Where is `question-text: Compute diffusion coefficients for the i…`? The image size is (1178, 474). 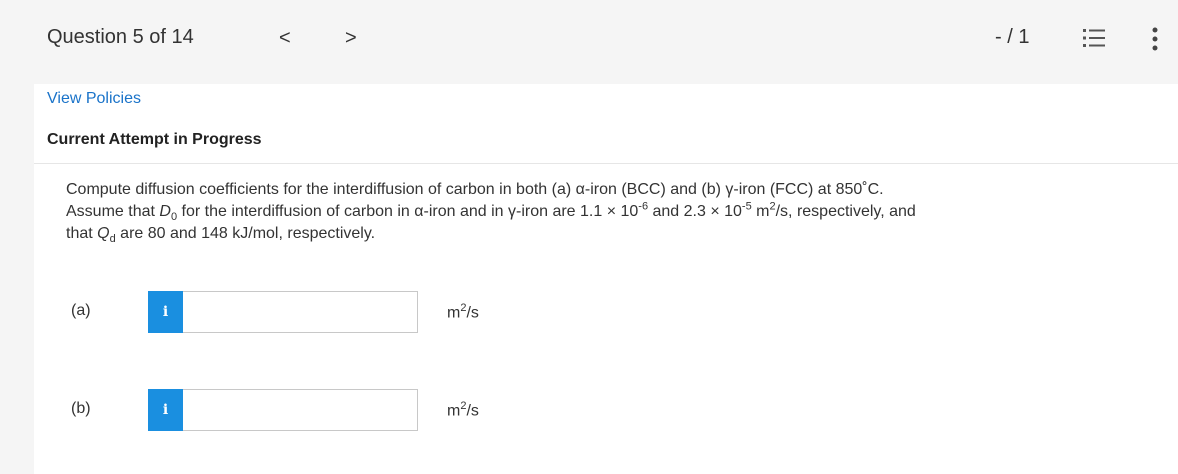
question-text: Compute diffusion coefficients for the i… is located at coordinates (616, 212).